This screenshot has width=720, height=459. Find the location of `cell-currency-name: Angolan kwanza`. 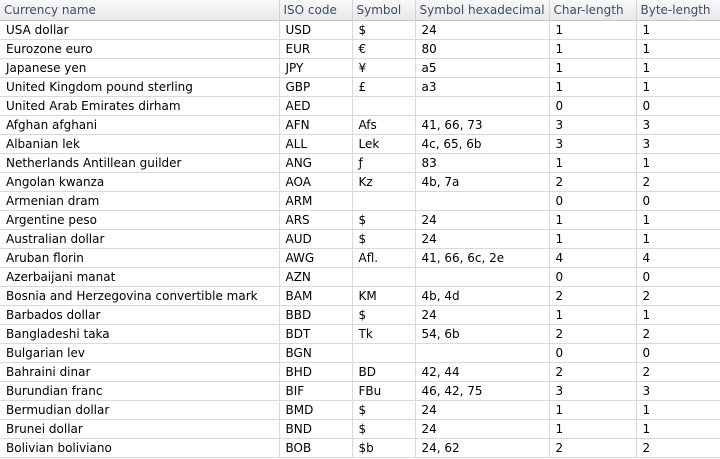

cell-currency-name: Angolan kwanza is located at coordinates (140, 182).